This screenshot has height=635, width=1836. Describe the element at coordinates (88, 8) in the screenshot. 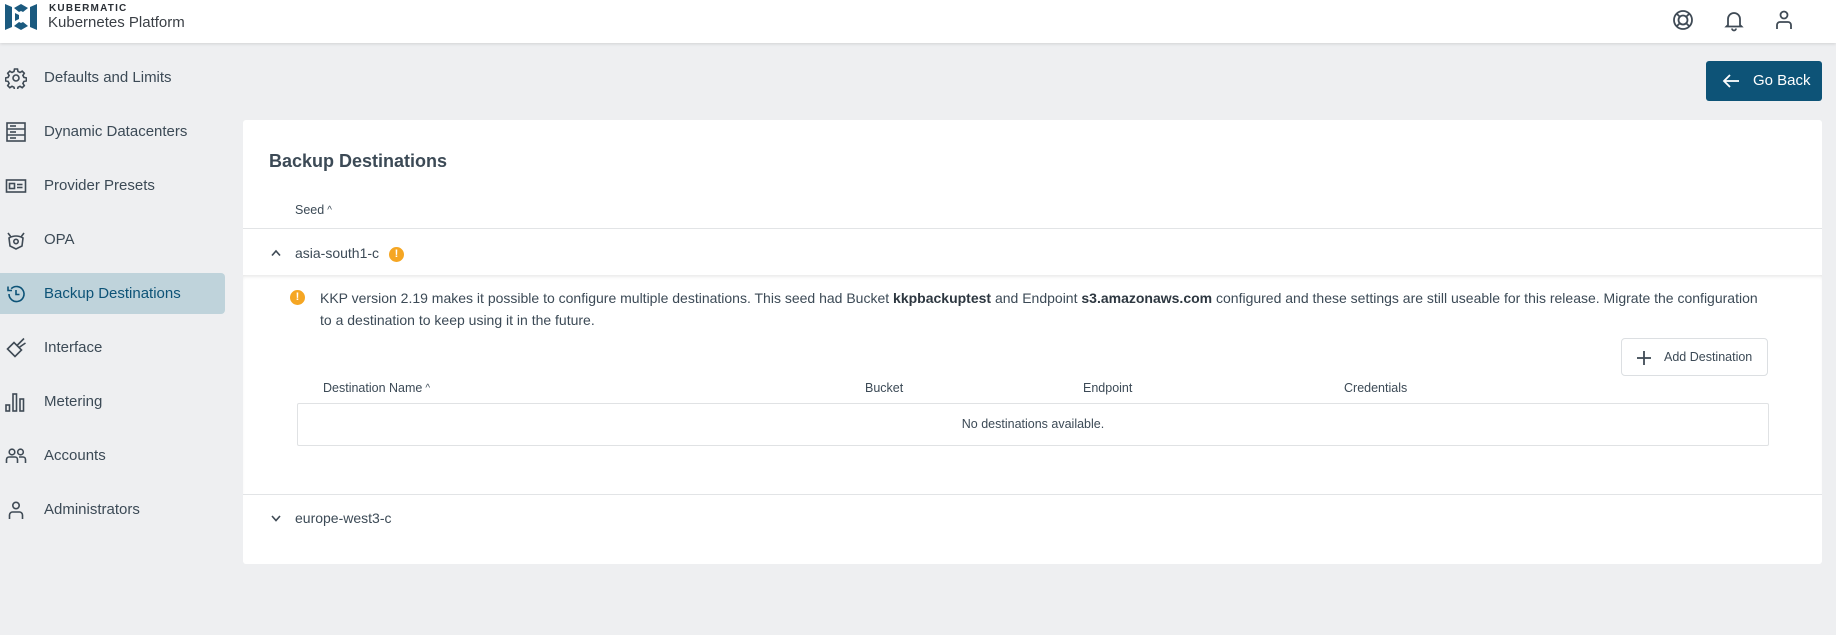

I see `brand-name: KUBERMATIC` at that location.